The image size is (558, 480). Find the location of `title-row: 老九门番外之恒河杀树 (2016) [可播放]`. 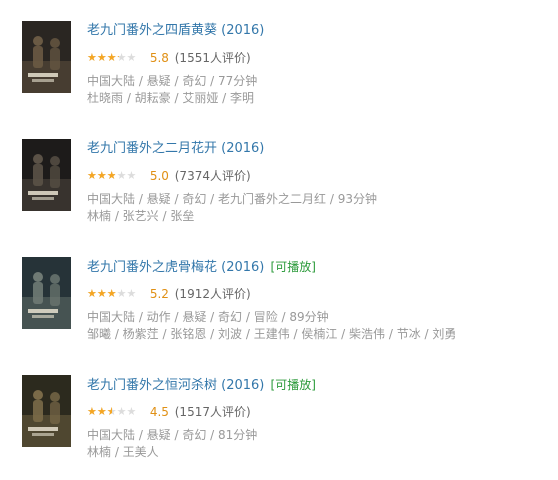

title-row: 老九门番外之恒河杀树 (2016) [可播放] is located at coordinates (322, 385).